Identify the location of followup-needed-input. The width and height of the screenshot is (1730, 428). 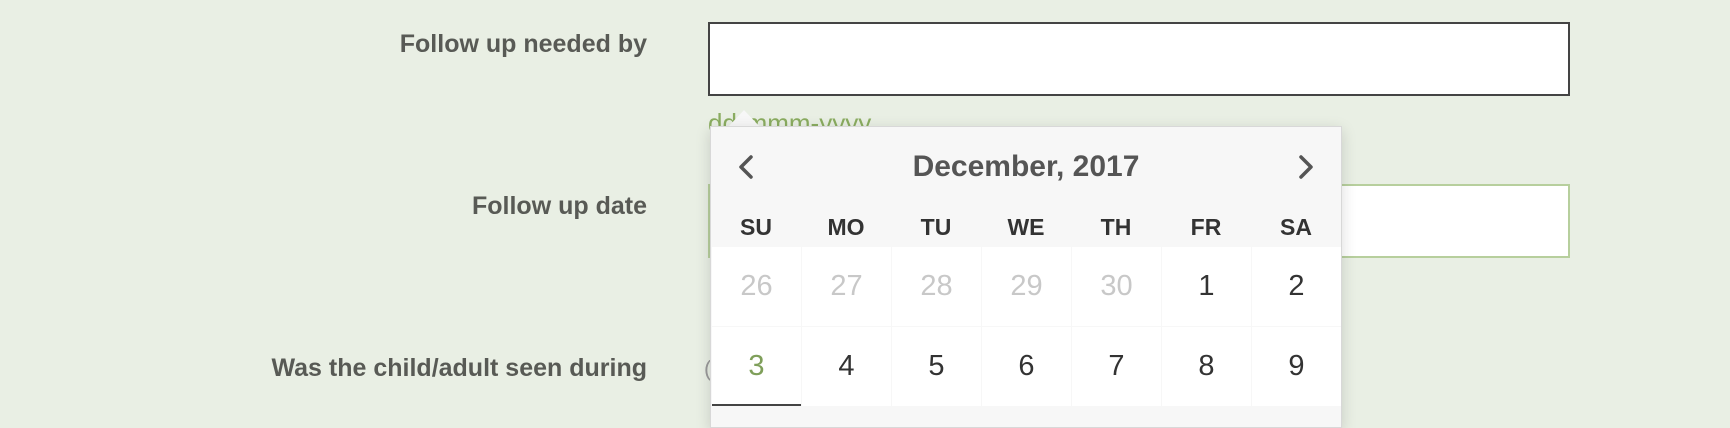
(1139, 59).